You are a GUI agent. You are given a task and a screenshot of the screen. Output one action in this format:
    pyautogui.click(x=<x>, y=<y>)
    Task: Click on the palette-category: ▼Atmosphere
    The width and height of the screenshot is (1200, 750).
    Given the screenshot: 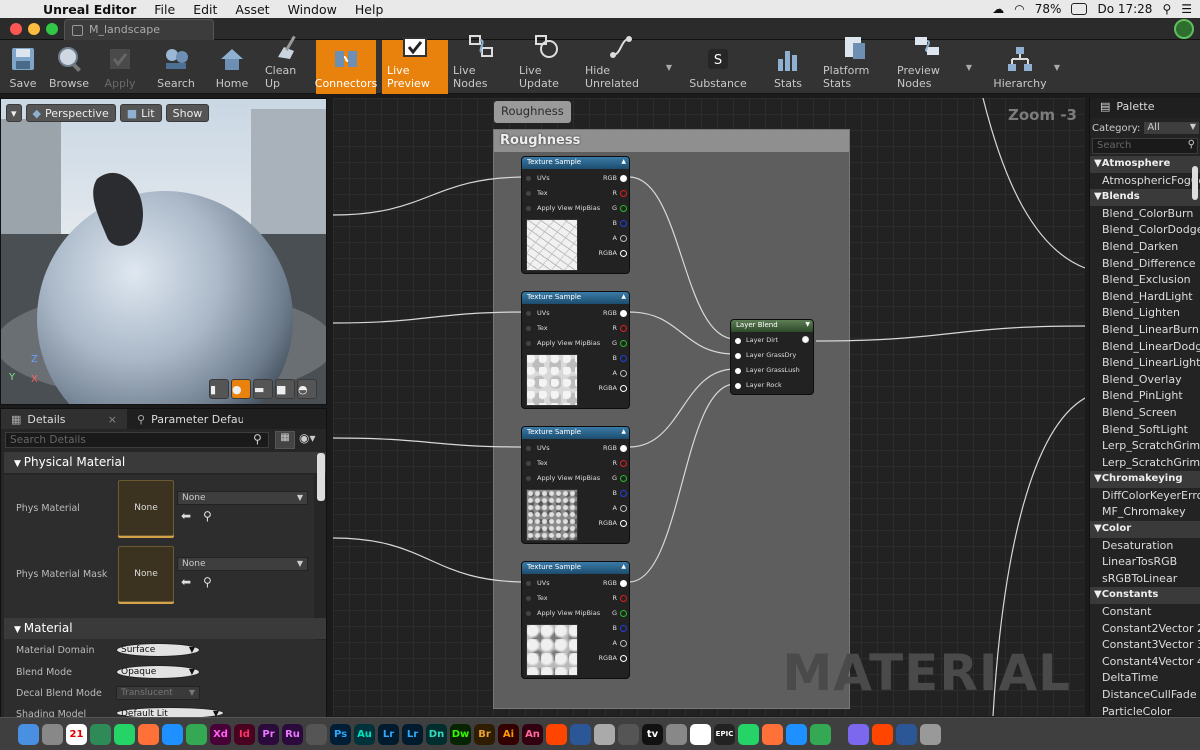 What is the action you would take?
    pyautogui.click(x=1145, y=164)
    